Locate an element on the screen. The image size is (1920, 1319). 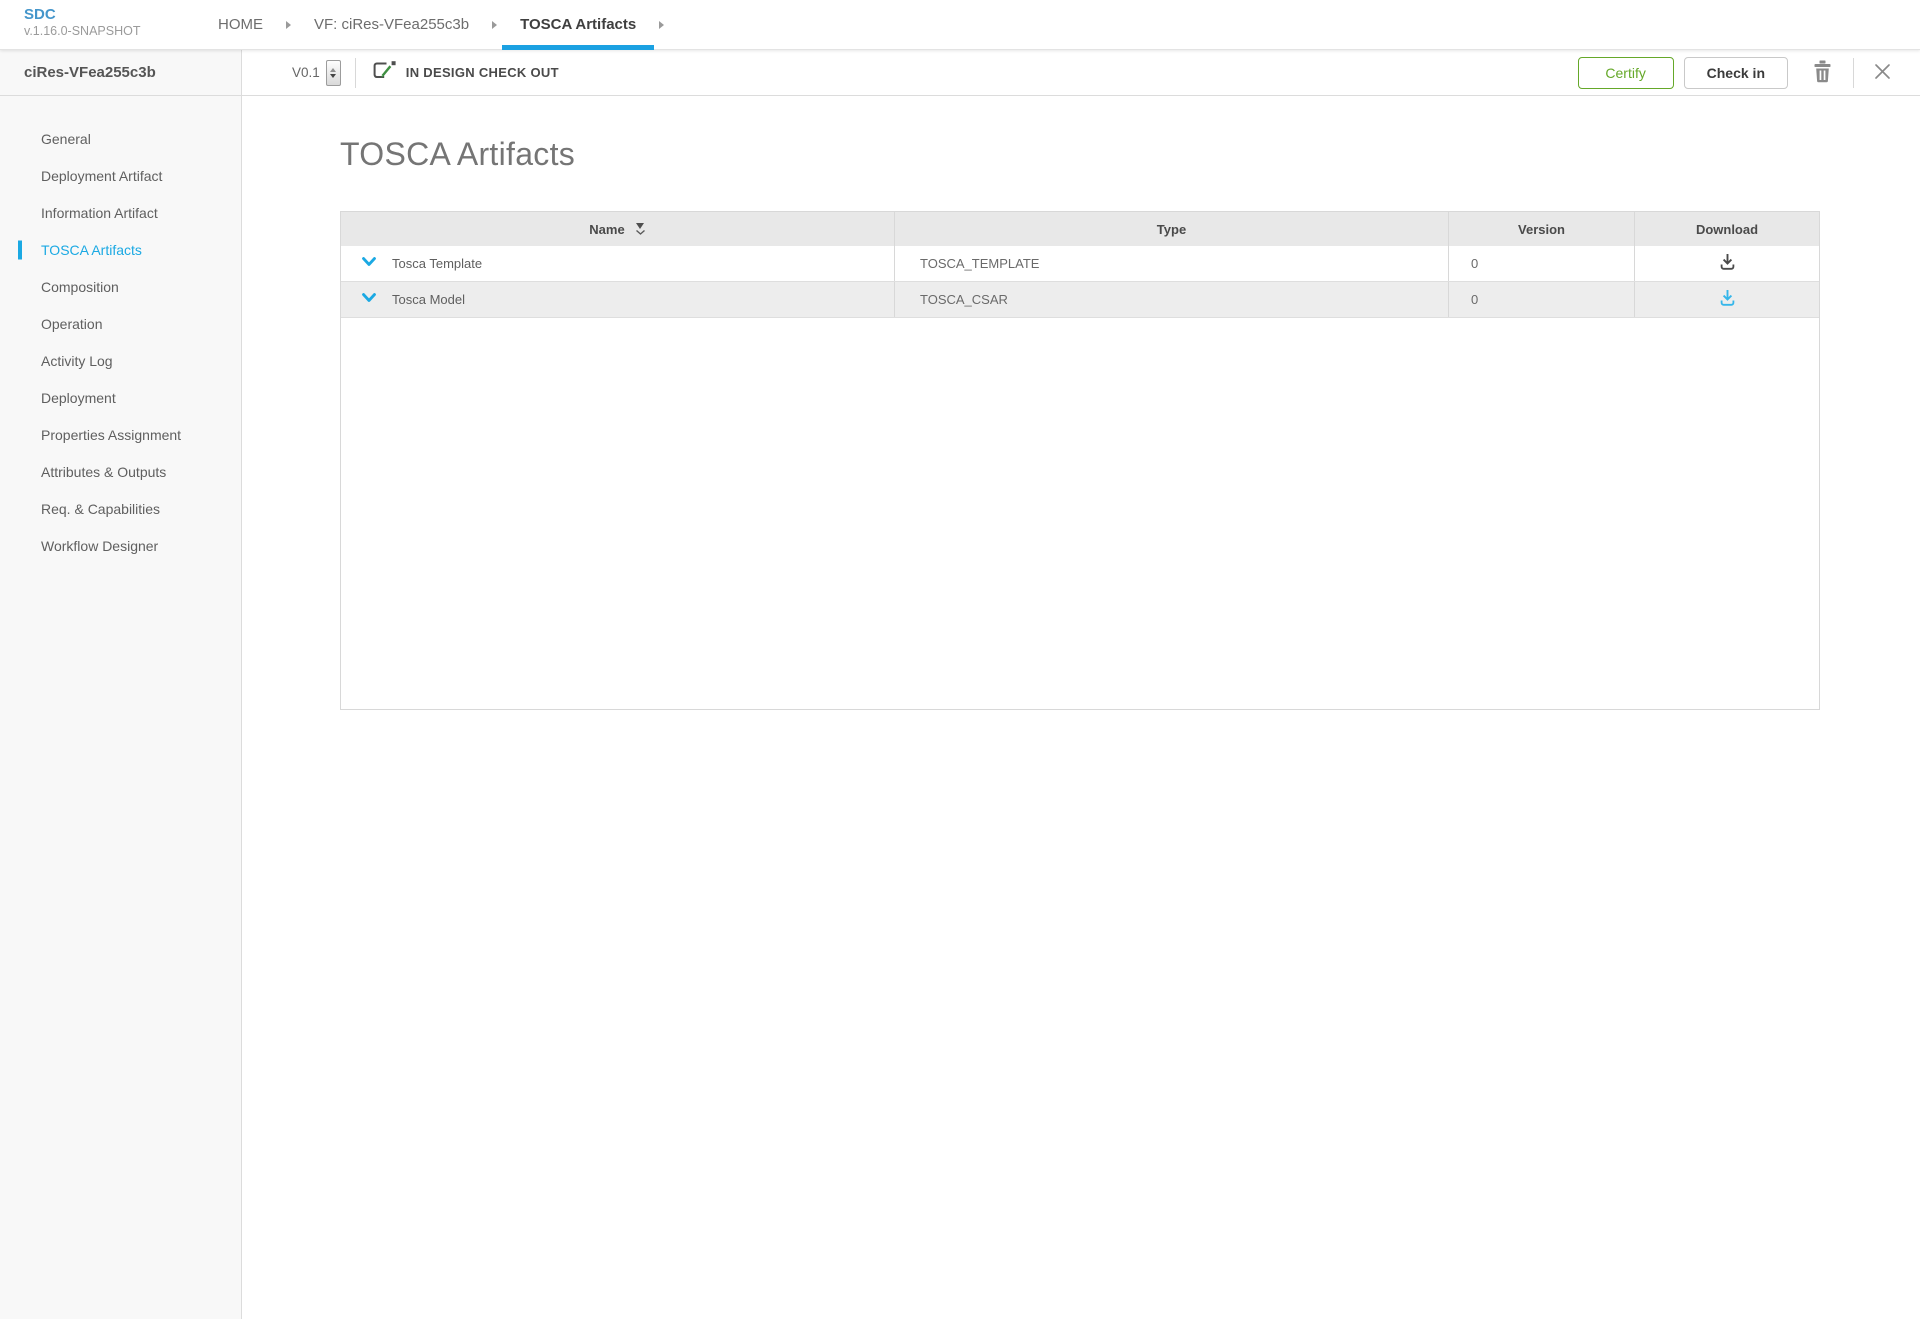
sdc-logo: SDC v.1.16.0-SNAPSHOT is located at coordinates (100, 24).